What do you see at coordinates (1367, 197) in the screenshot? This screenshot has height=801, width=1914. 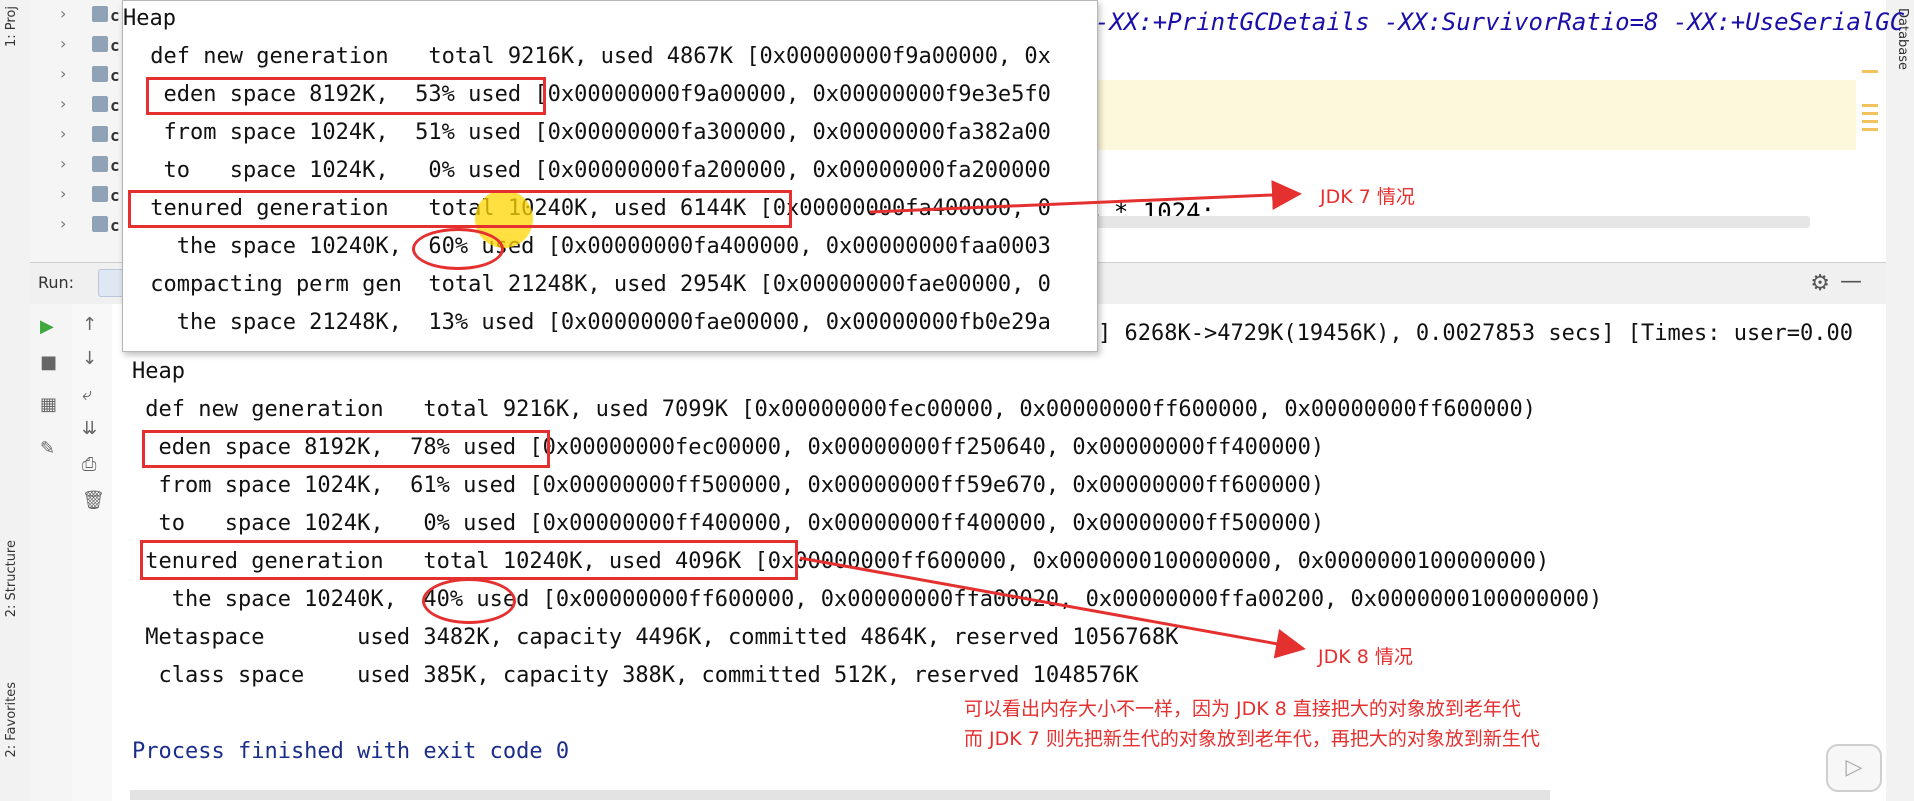 I see `jdk7-label: JDK 7 情况` at bounding box center [1367, 197].